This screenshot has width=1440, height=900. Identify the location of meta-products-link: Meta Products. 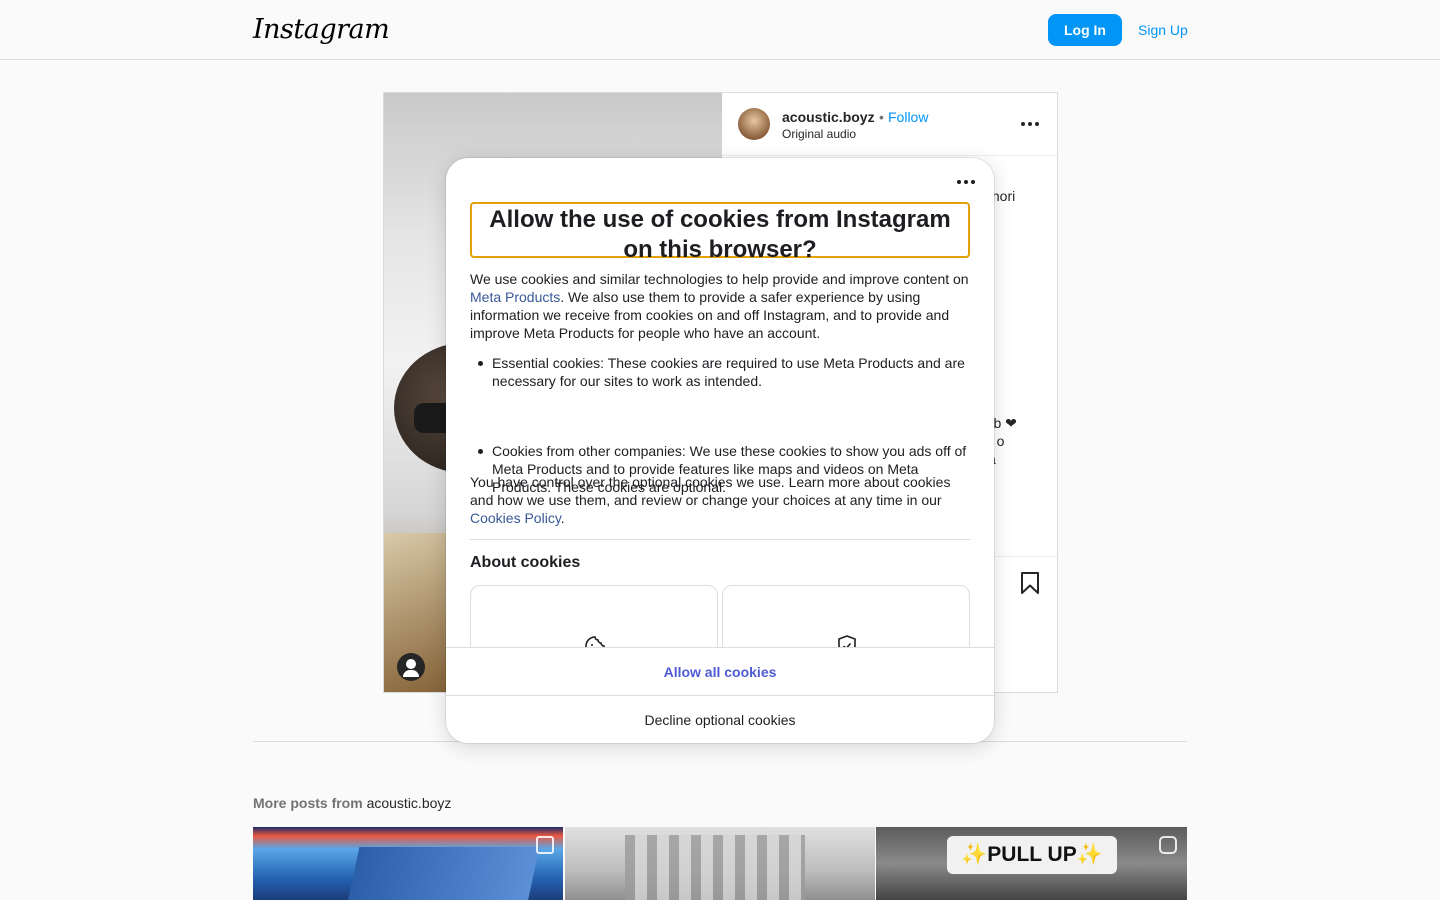
(515, 297).